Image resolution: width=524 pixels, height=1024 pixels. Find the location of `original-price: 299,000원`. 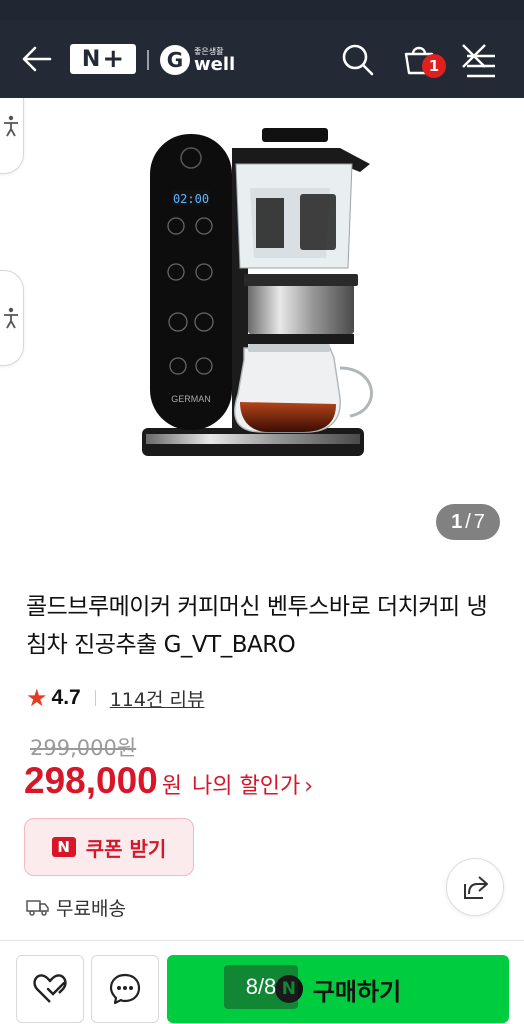

original-price: 299,000원 is located at coordinates (83, 748).